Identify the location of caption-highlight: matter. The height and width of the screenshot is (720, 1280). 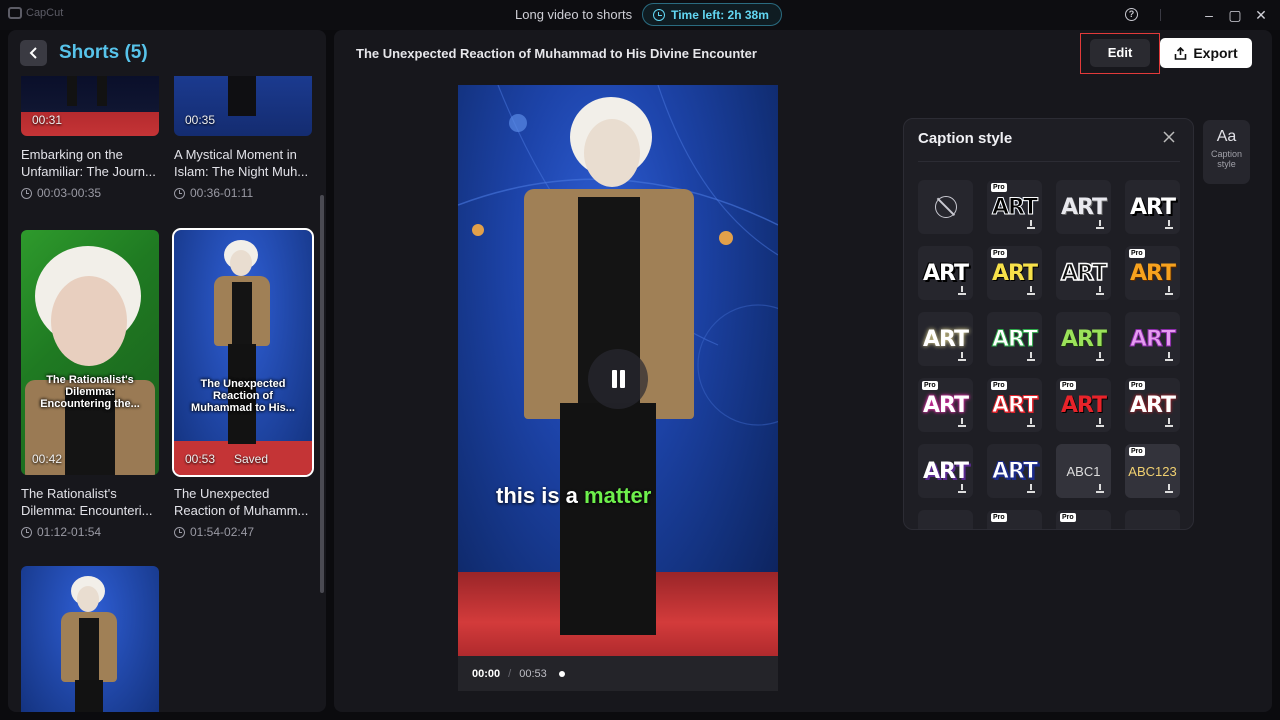
(617, 495).